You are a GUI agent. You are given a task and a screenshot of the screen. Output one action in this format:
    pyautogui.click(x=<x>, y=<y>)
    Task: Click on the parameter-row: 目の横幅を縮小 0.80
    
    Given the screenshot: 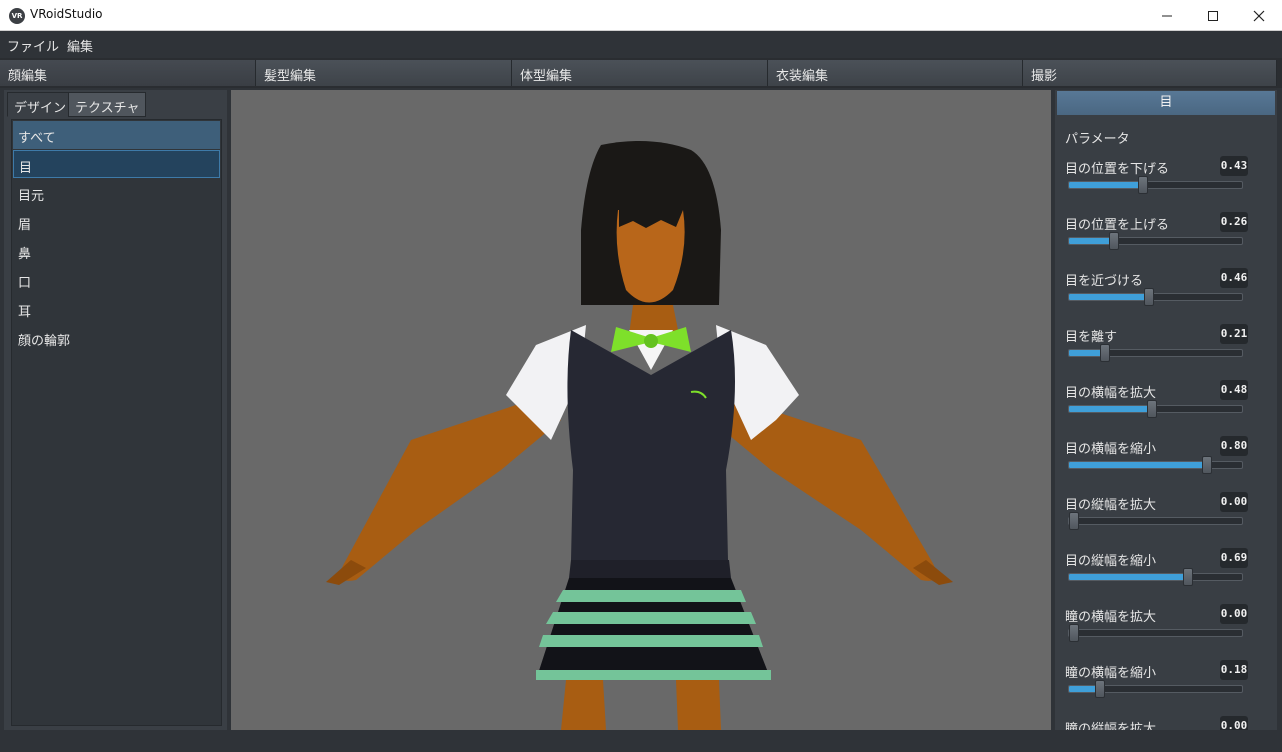 What is the action you would take?
    pyautogui.click(x=1156, y=462)
    